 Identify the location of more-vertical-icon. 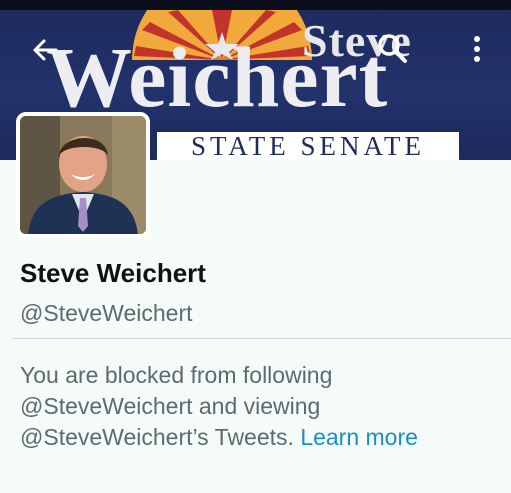
(477, 49).